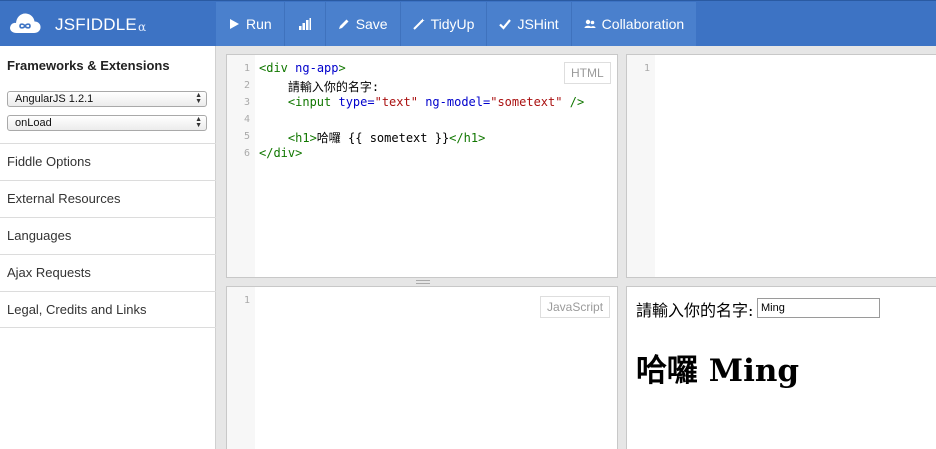 This screenshot has width=936, height=449. I want to click on run-label: Run, so click(259, 24).